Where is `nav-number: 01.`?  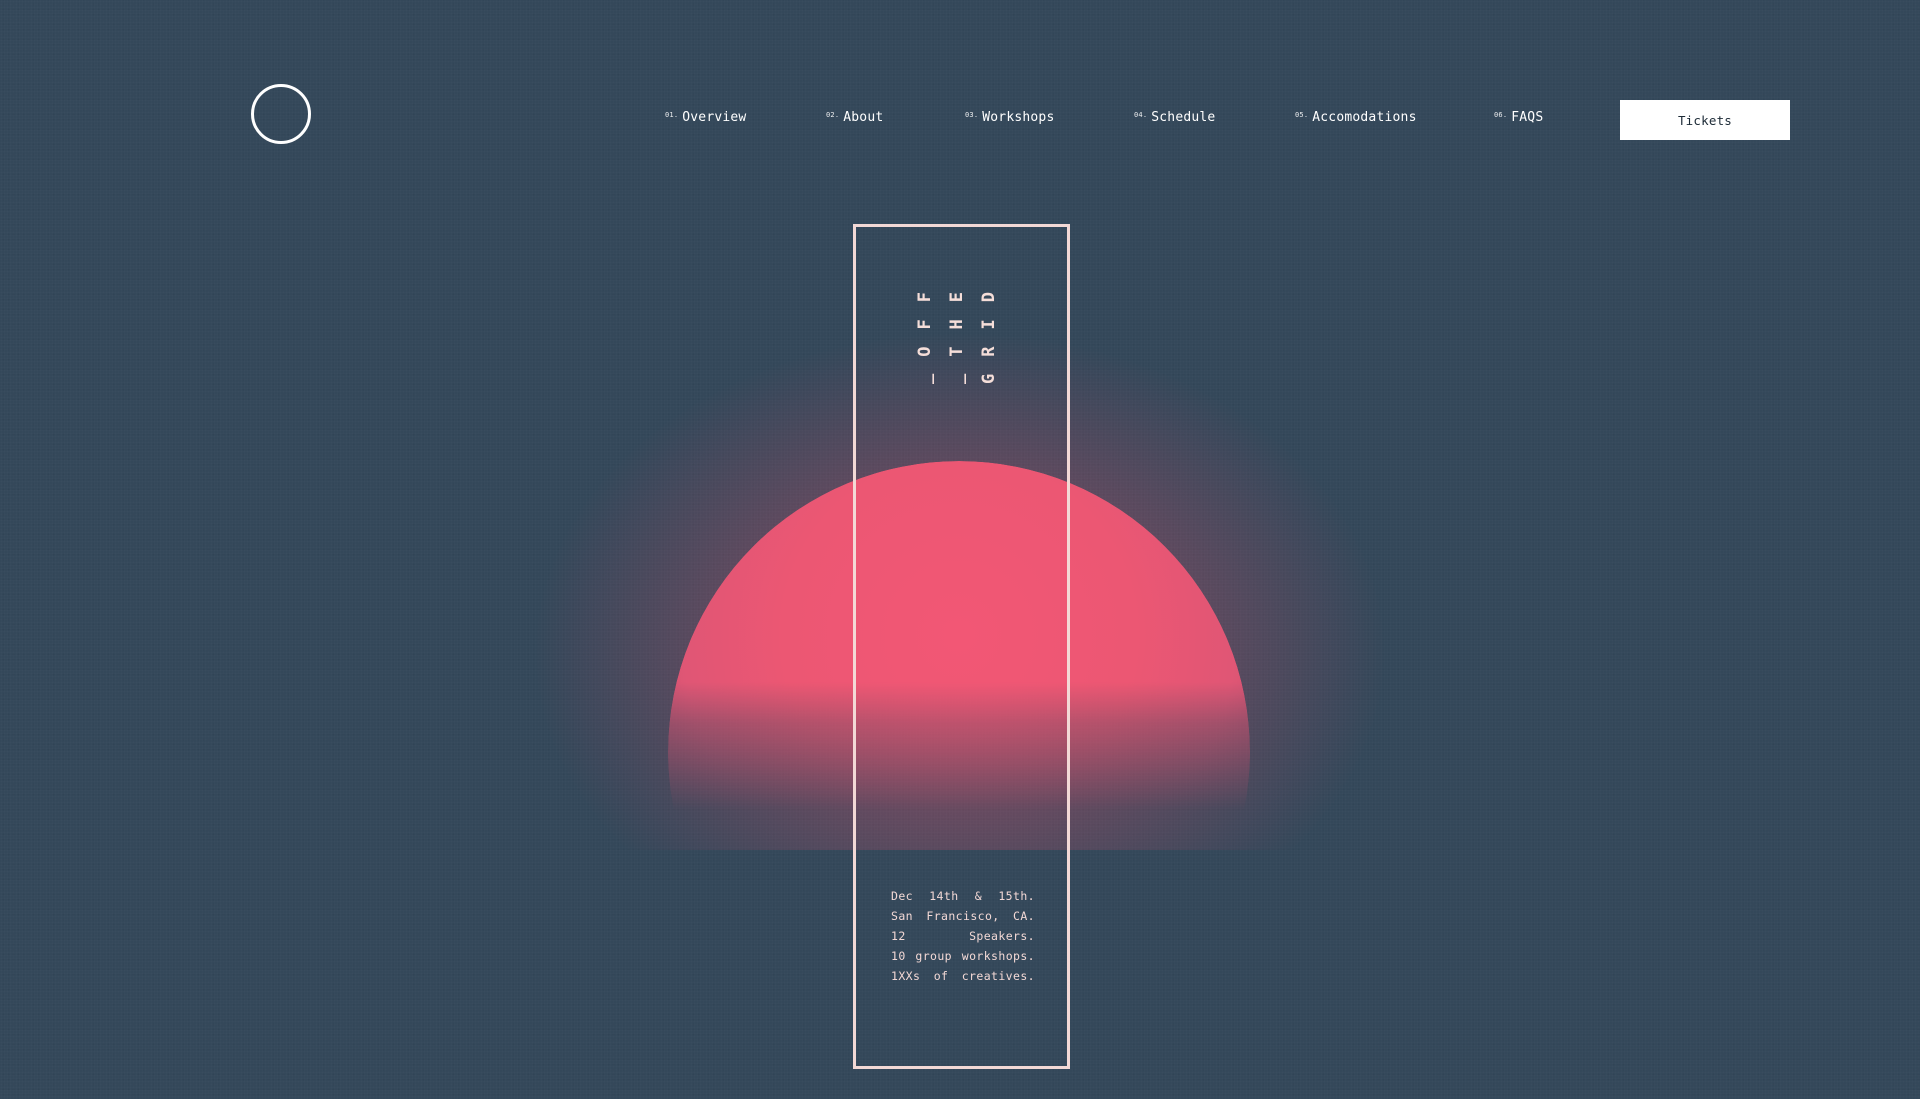 nav-number: 01. is located at coordinates (672, 115).